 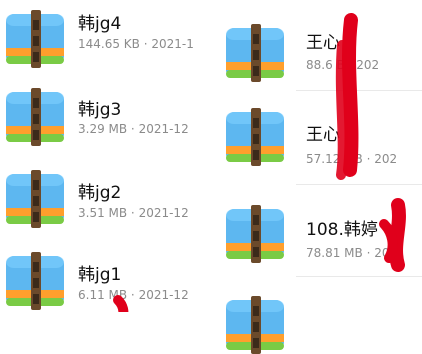 I want to click on file-meta: 144.65 KB · 2021-1, so click(x=136, y=44).